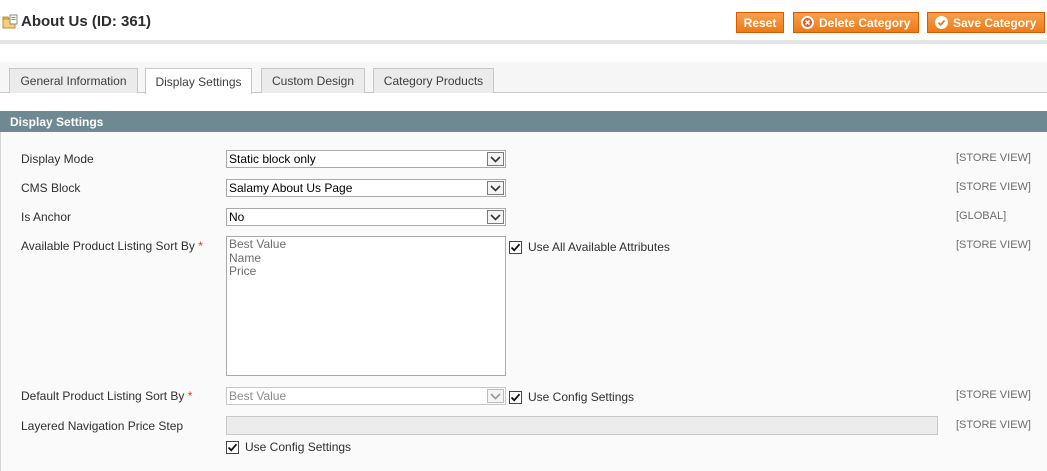 This screenshot has height=471, width=1047. What do you see at coordinates (366, 271) in the screenshot?
I see `list-item: Price` at bounding box center [366, 271].